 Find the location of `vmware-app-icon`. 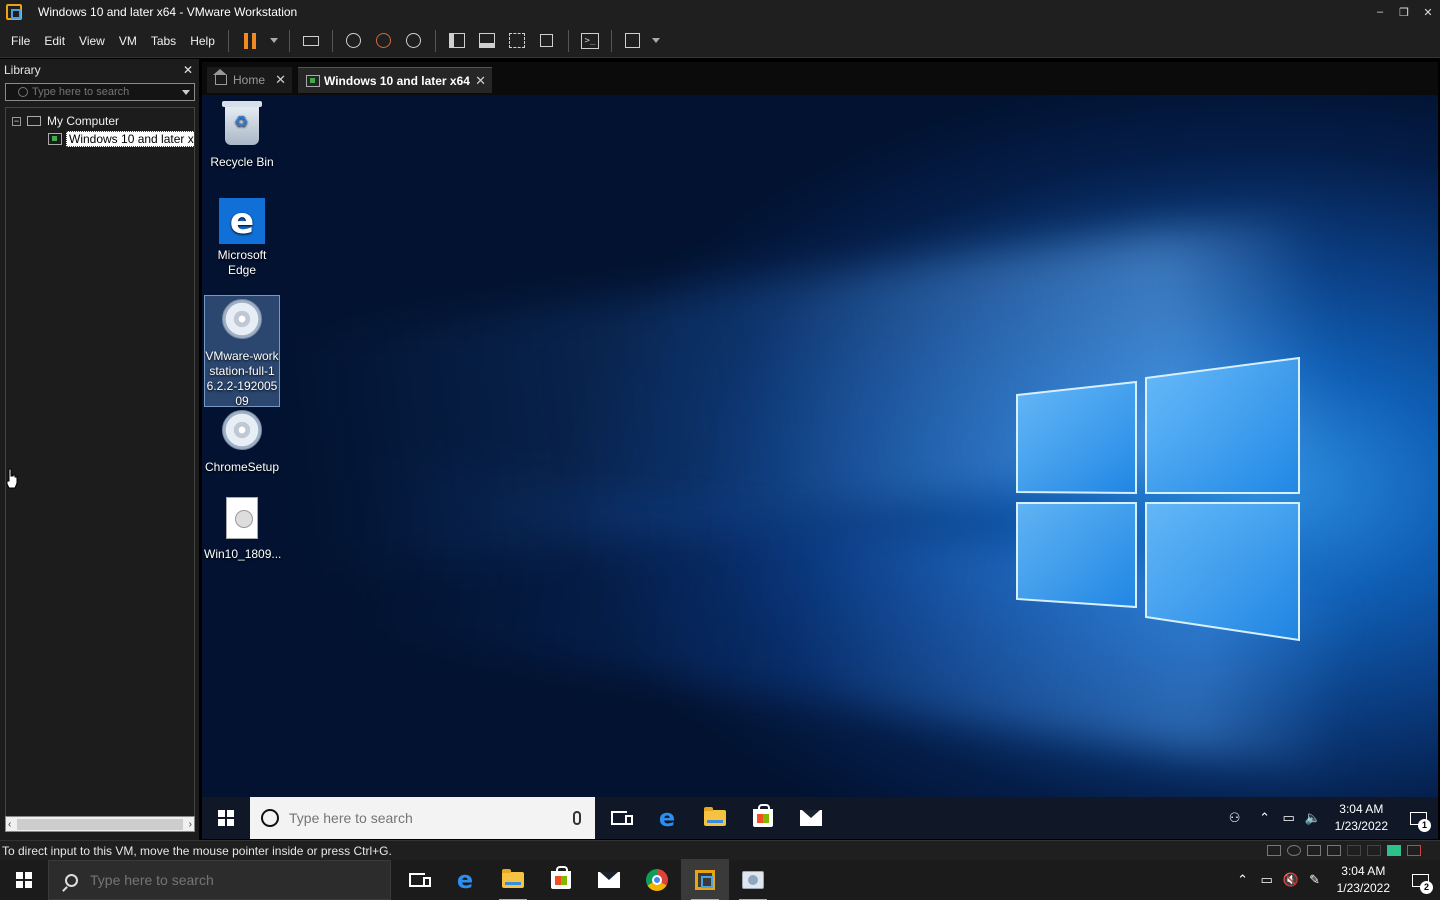

vmware-app-icon is located at coordinates (14, 12).